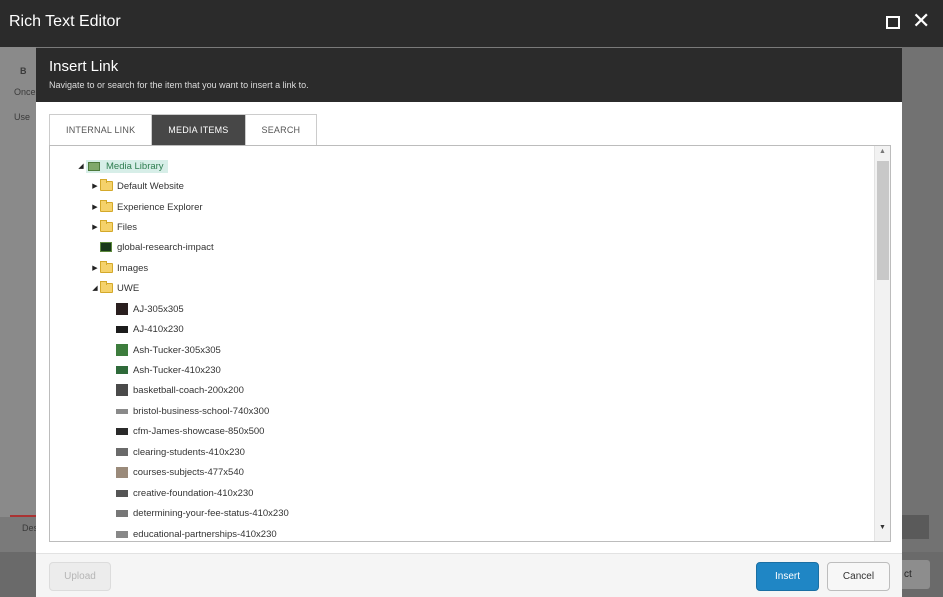  I want to click on tree-node-experience-explorer: ▶ Experience Explorer, so click(146, 207).